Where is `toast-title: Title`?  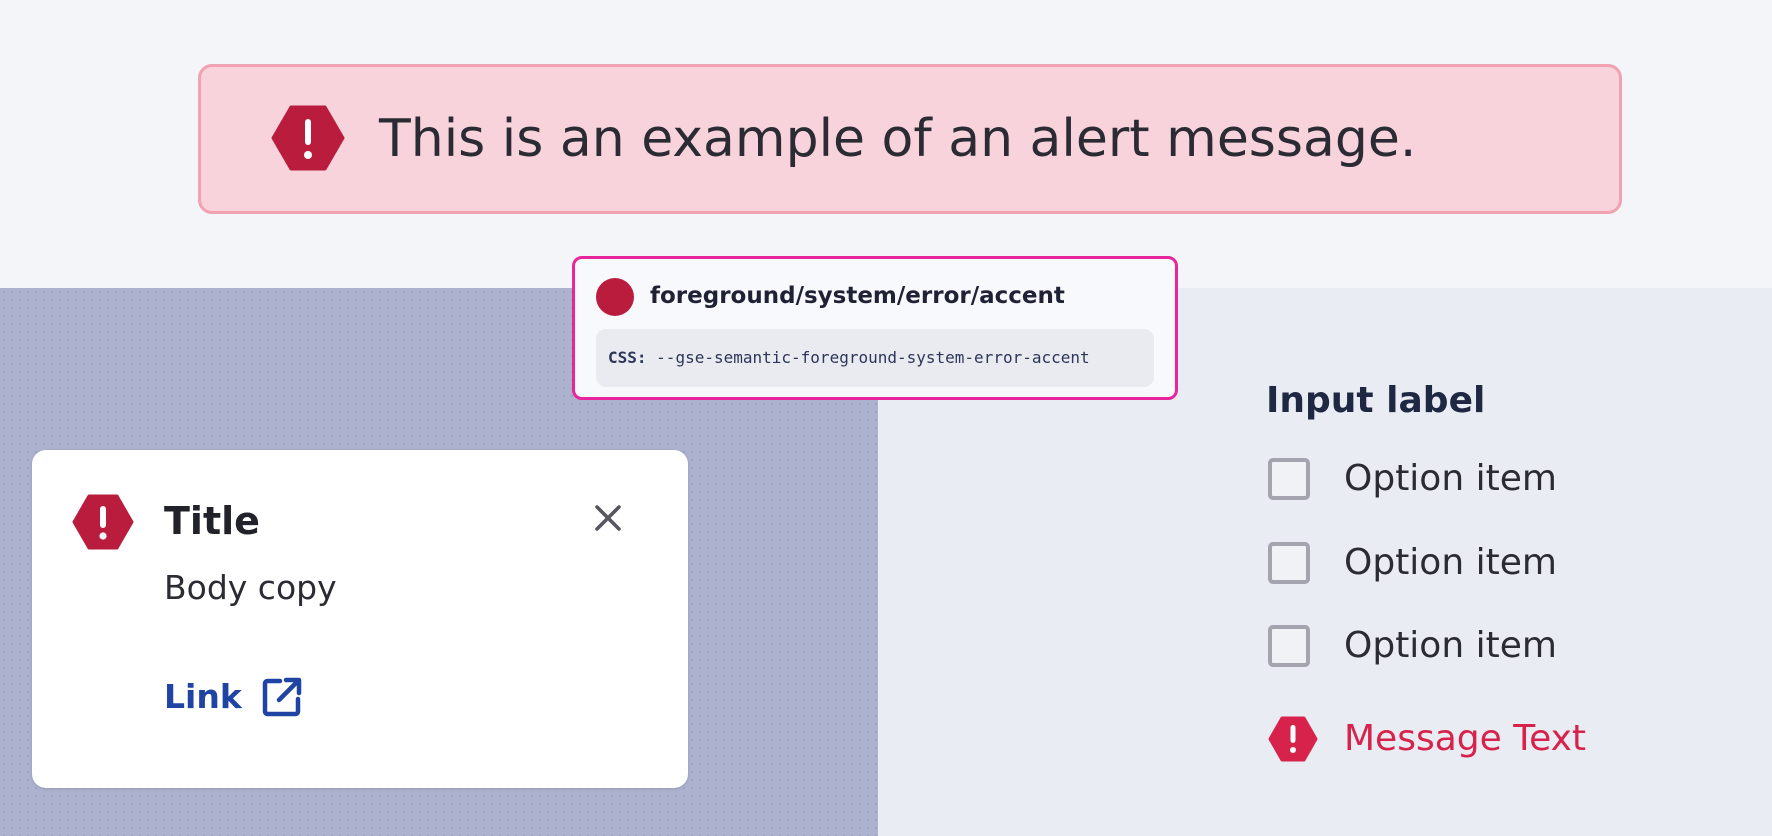
toast-title: Title is located at coordinates (212, 521).